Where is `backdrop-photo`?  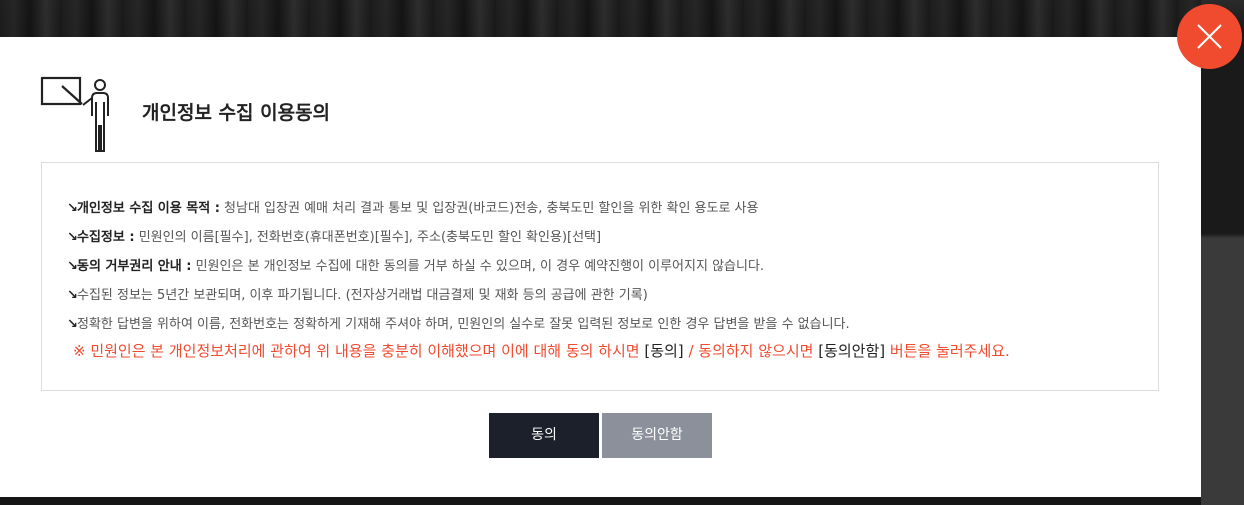
backdrop-photo is located at coordinates (600, 18).